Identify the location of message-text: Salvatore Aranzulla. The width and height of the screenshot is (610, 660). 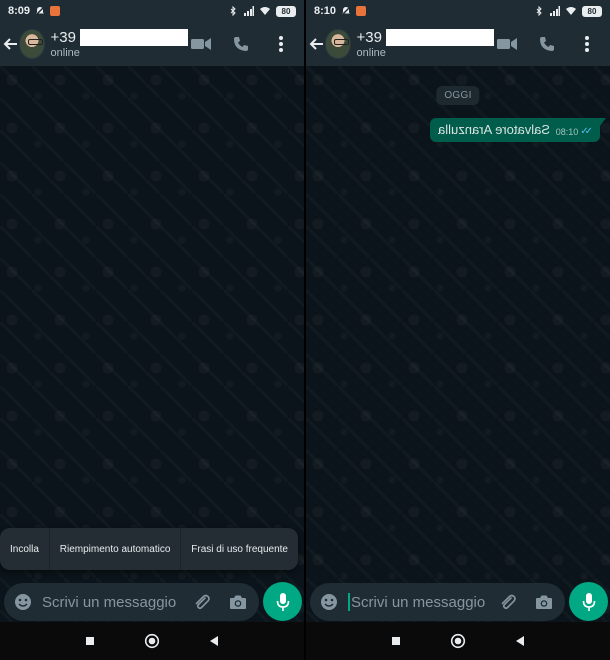
(493, 129).